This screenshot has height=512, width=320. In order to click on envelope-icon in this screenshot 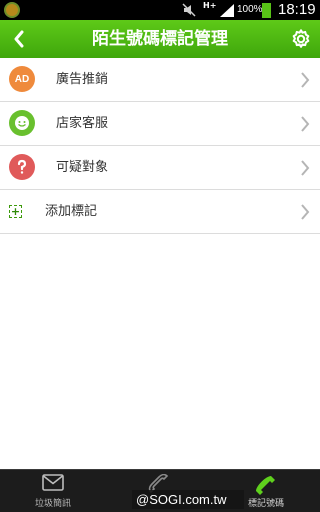, I will do `click(53, 482)`.